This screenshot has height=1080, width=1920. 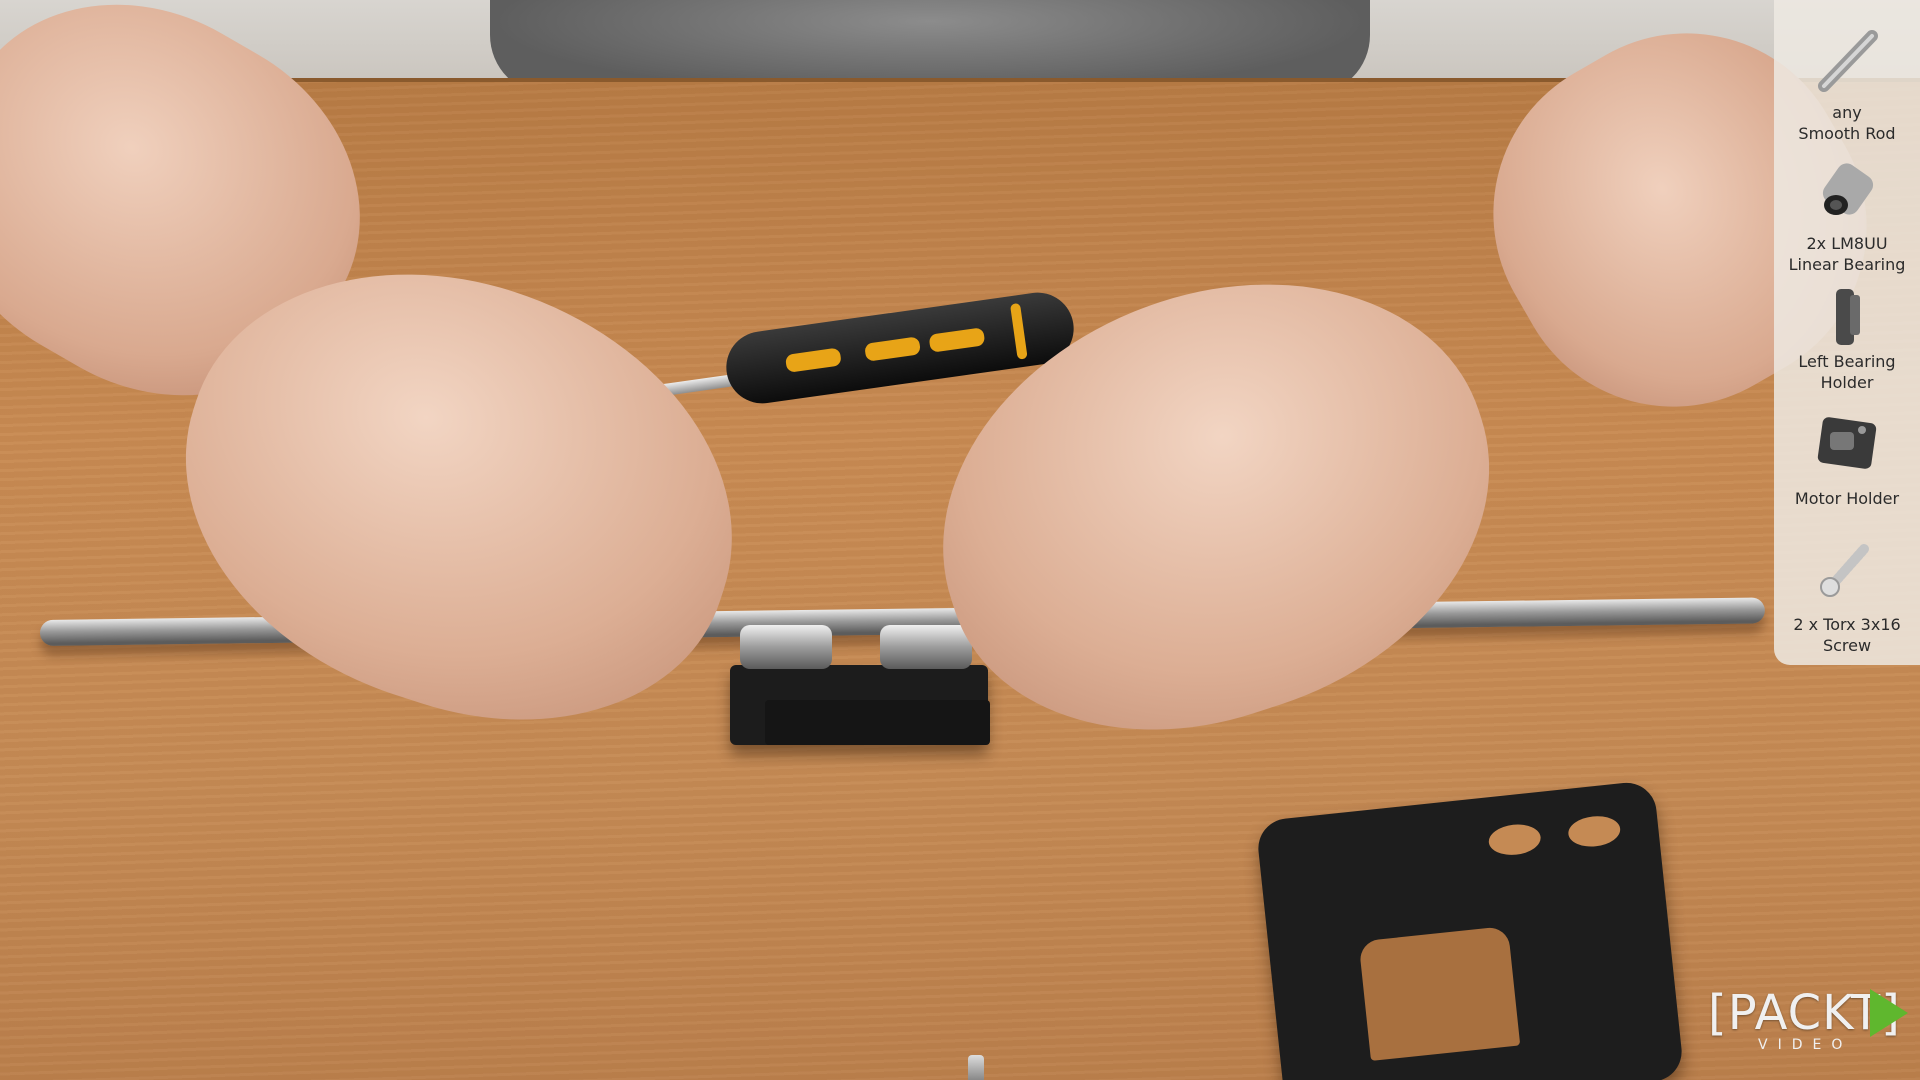 I want to click on part-label-line2: Holder, so click(x=1847, y=382).